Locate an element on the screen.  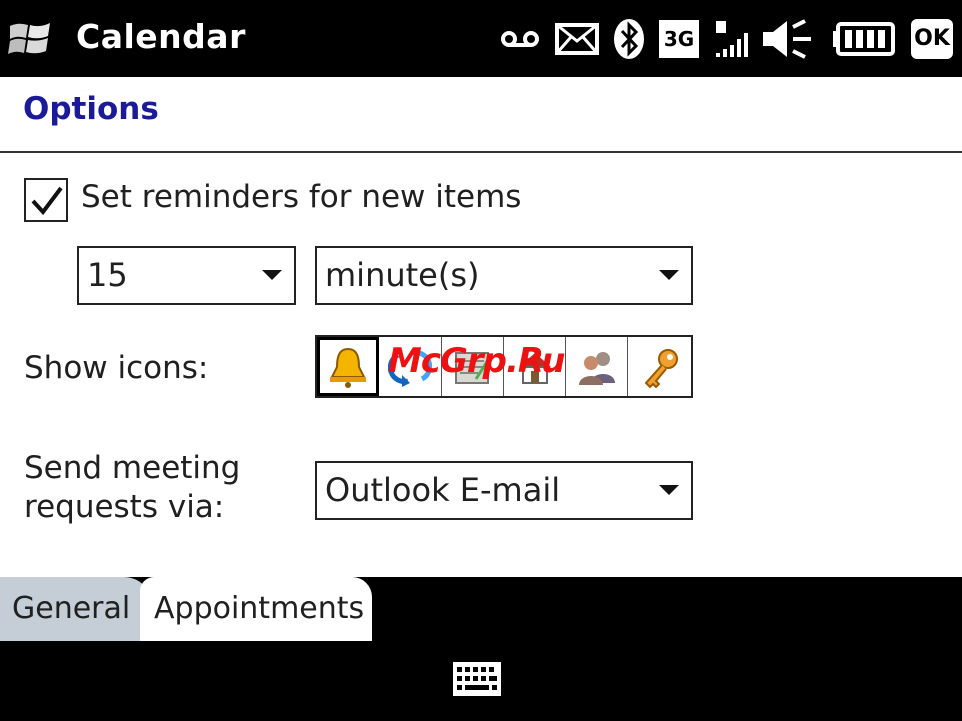
send-via-dropdown: Outlook E-mail is located at coordinates (504, 490).